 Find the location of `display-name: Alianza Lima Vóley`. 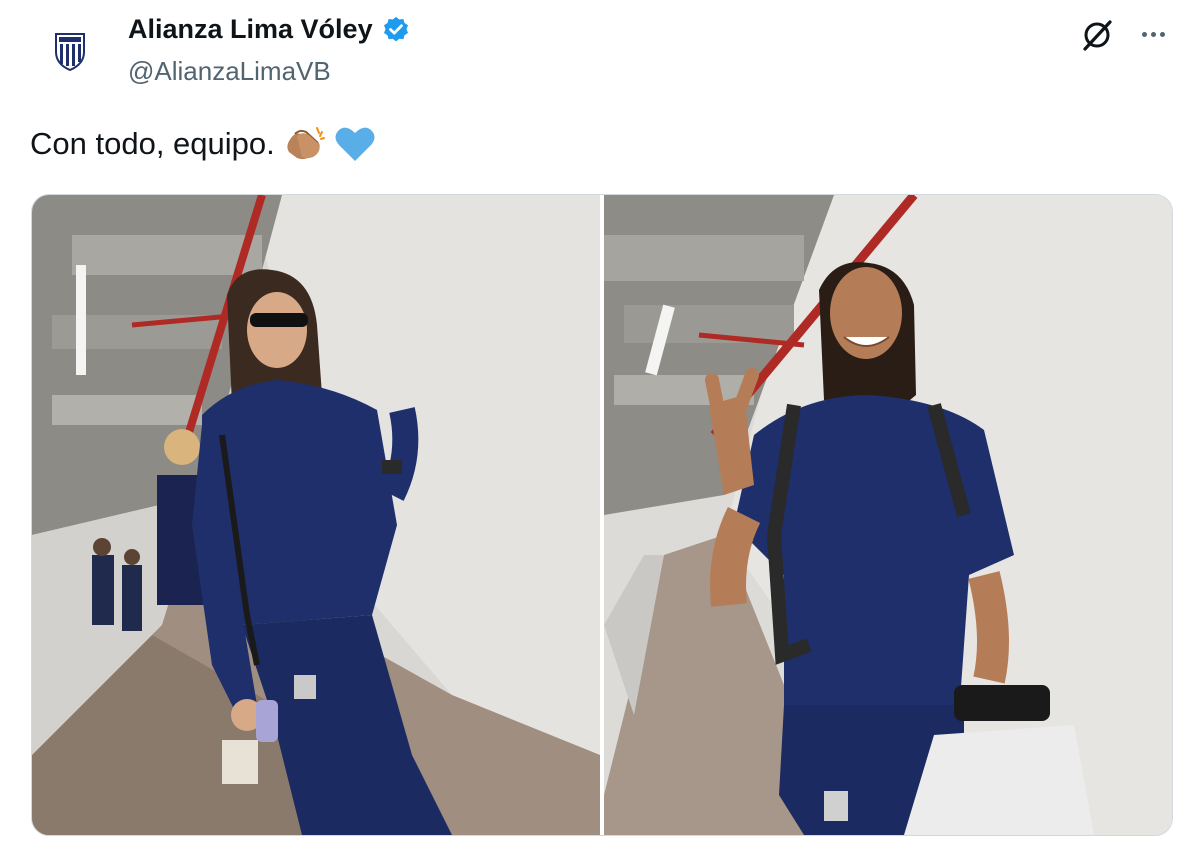

display-name: Alianza Lima Vóley is located at coordinates (250, 29).